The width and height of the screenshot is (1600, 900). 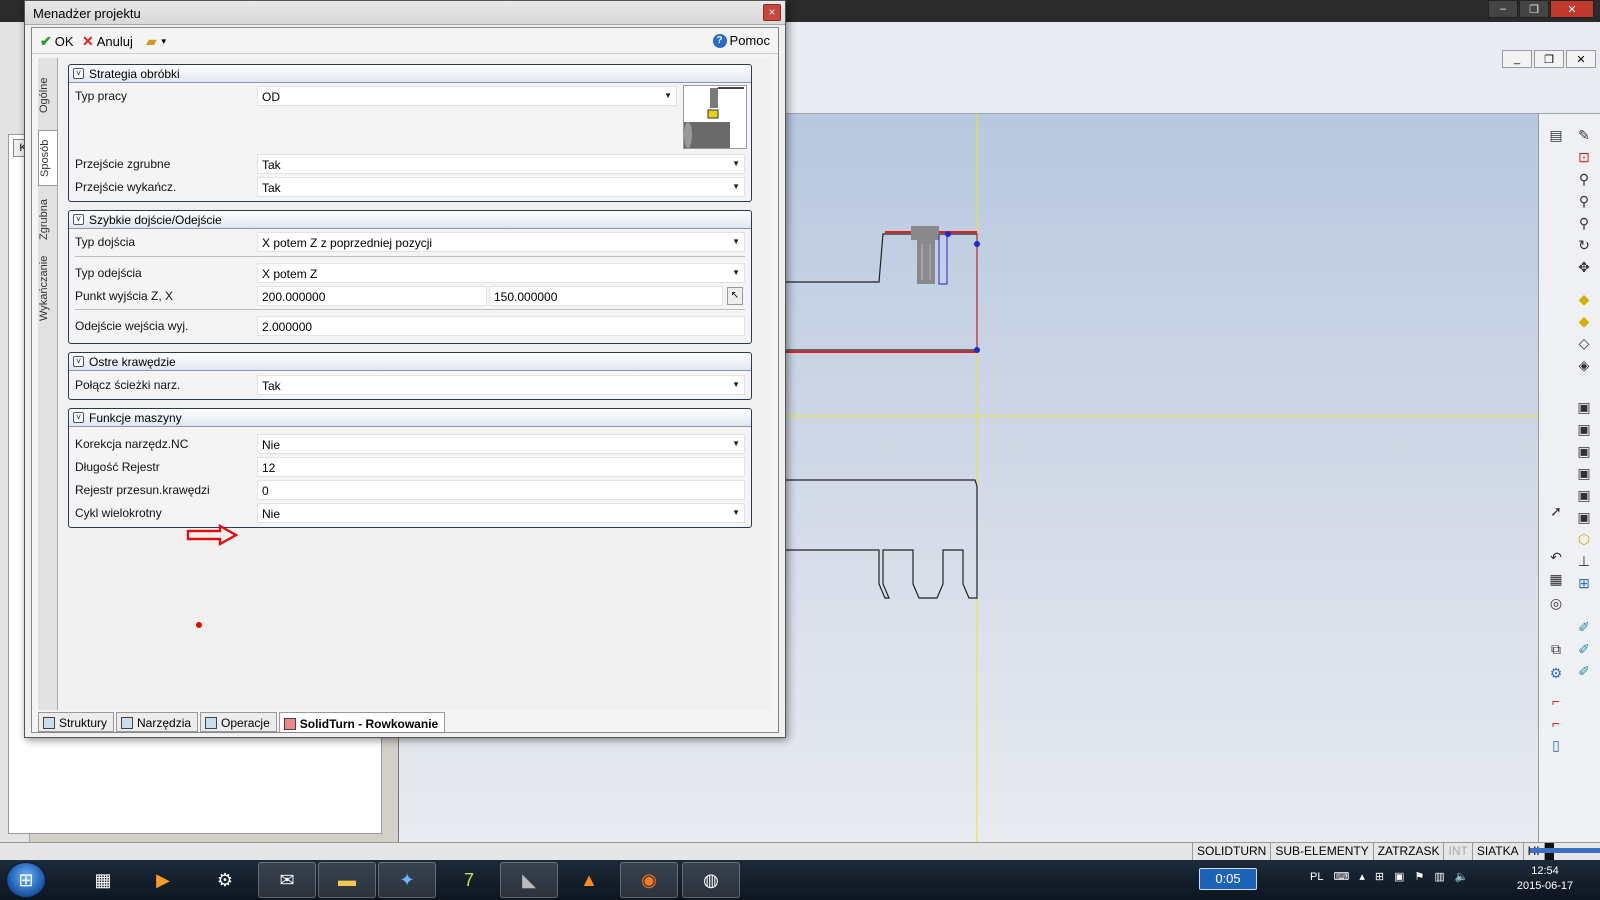 I want to click on network-icon: ▥, so click(x=1439, y=876).